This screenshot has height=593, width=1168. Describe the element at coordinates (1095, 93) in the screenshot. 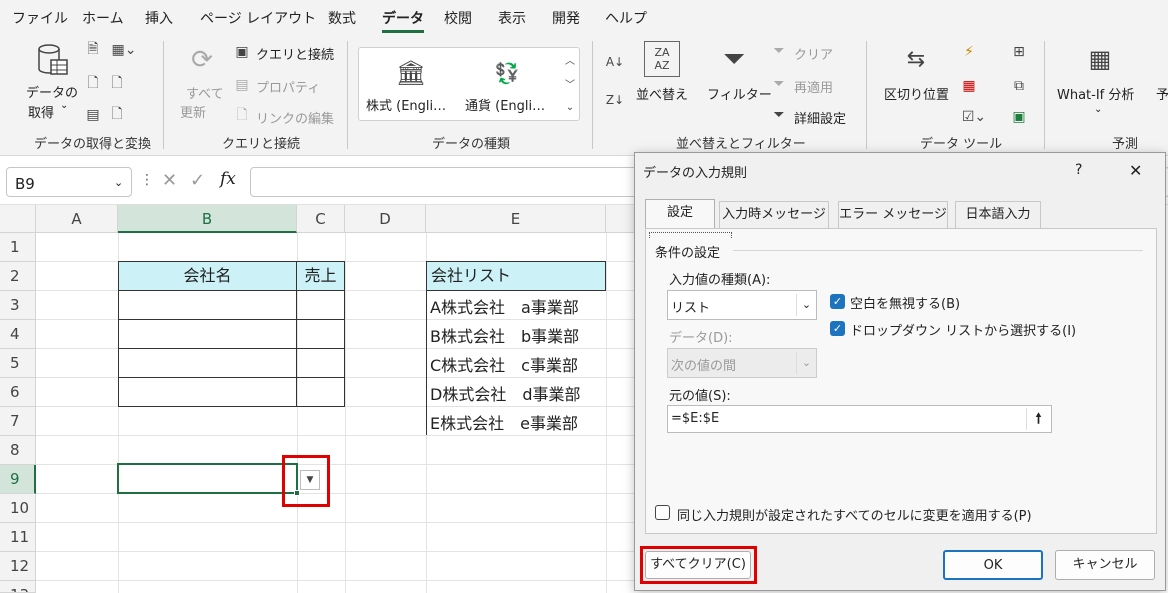

I see `what-if-button: What-If 分析` at that location.